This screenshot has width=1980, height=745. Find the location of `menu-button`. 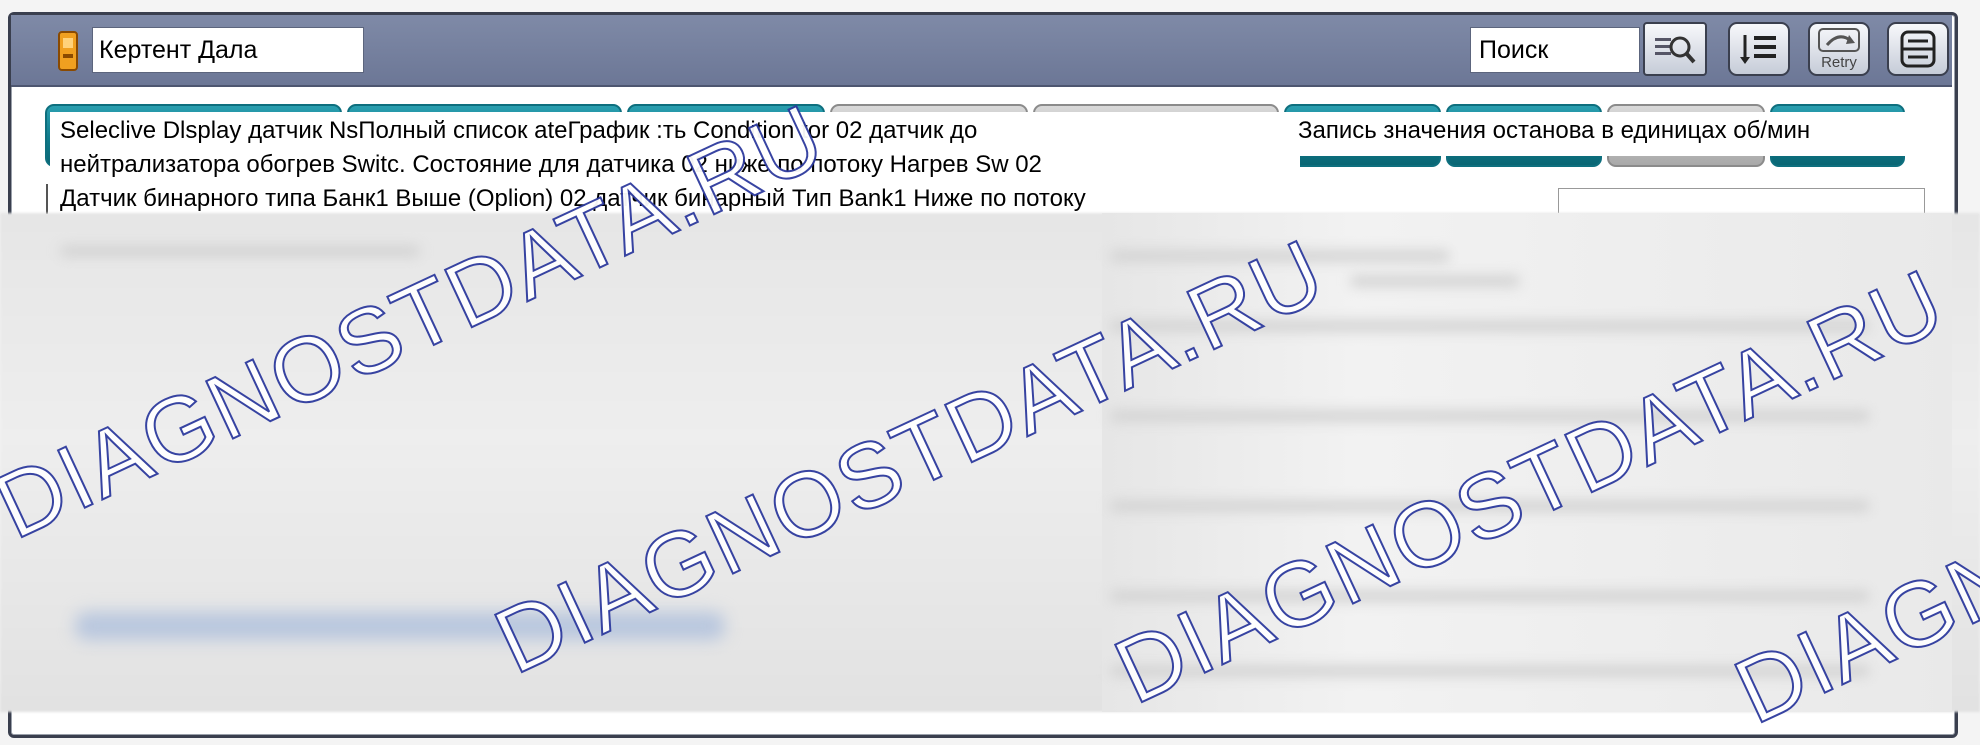

menu-button is located at coordinates (1918, 49).